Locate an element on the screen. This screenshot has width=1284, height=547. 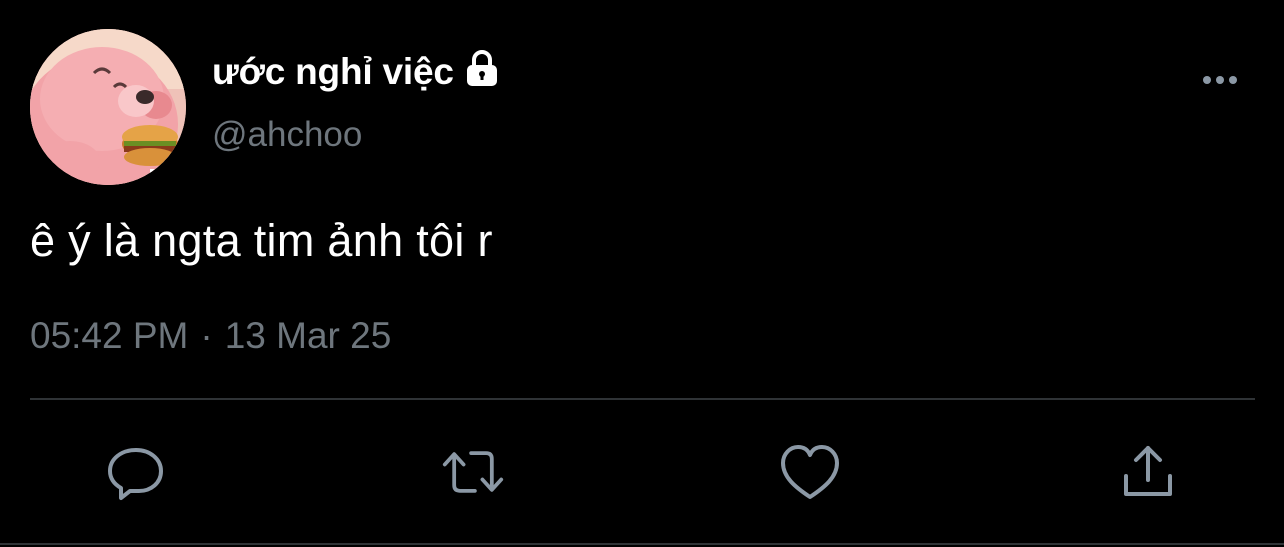
user-handle: @ahchoo is located at coordinates (287, 135).